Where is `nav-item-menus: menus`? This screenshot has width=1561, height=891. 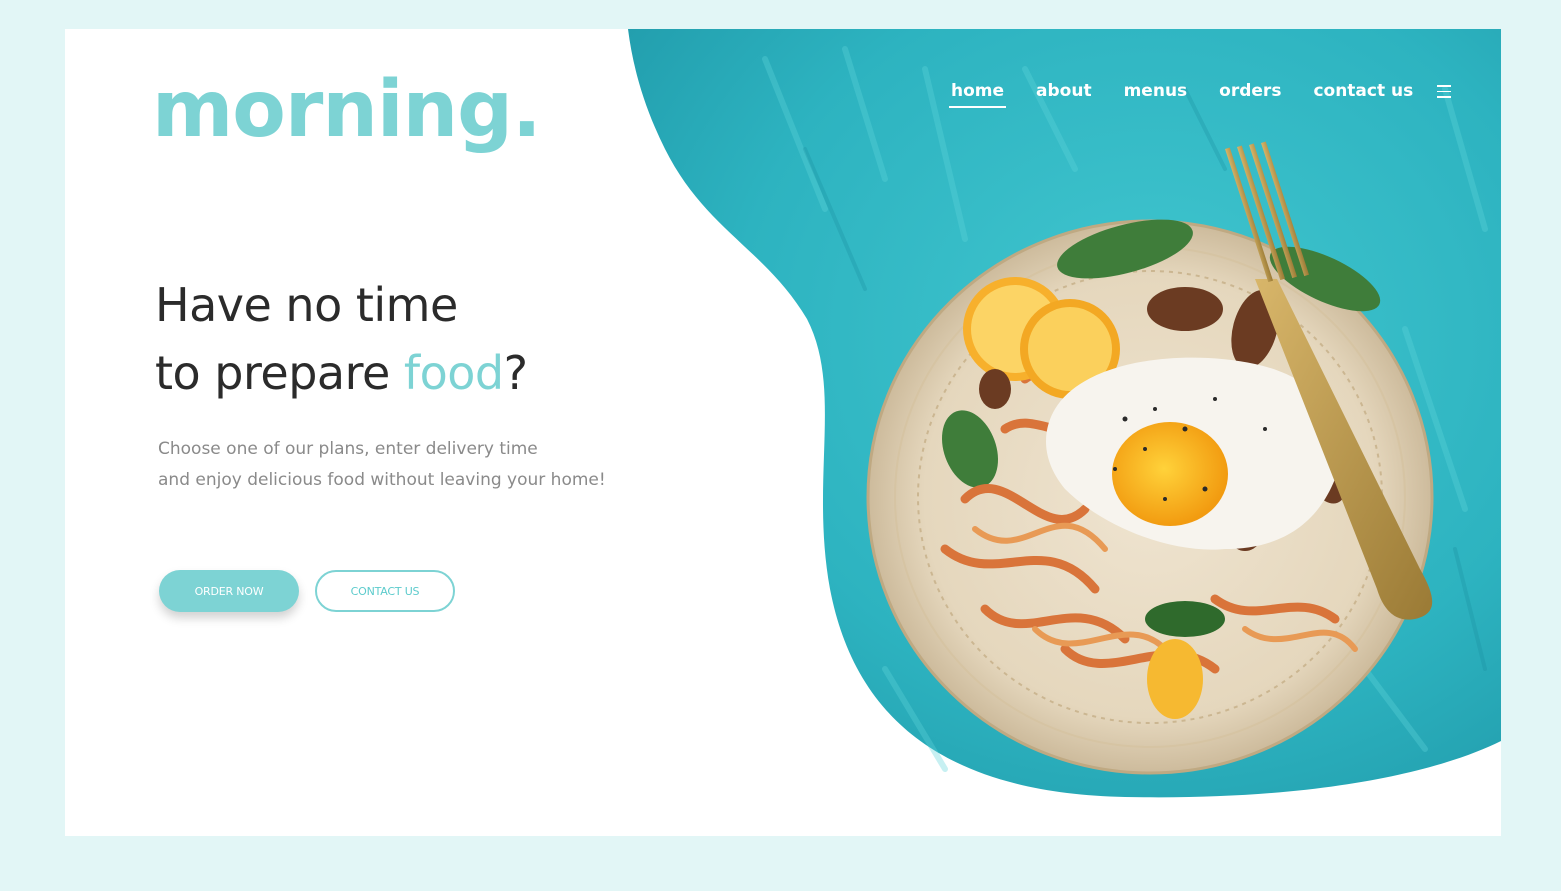 nav-item-menus: menus is located at coordinates (1156, 92).